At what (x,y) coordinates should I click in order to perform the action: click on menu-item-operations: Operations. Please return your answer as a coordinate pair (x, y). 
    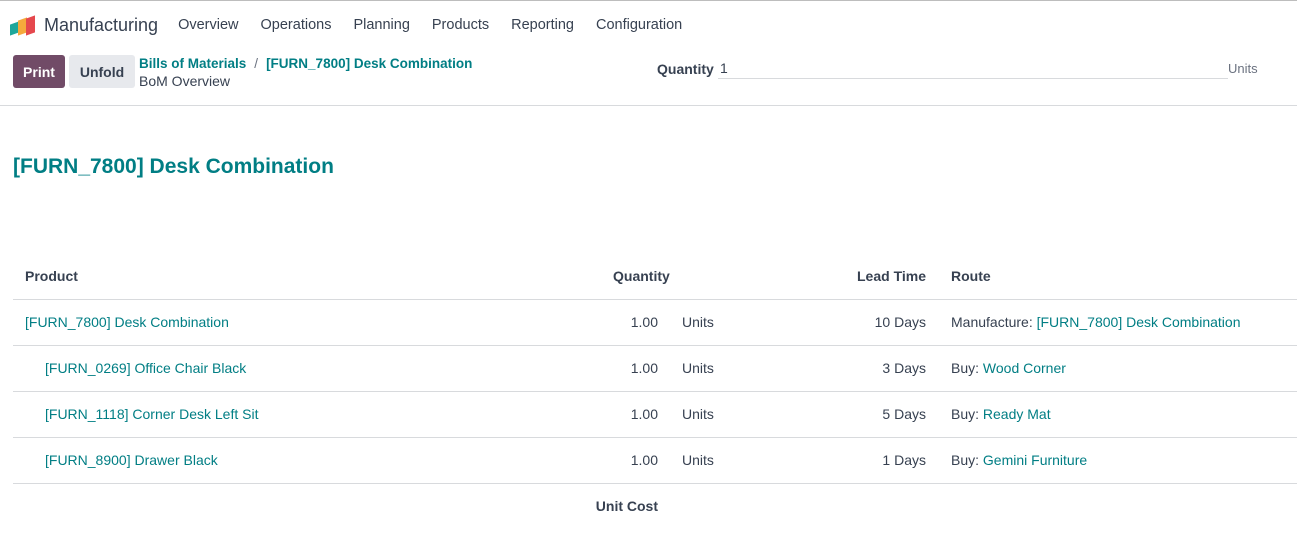
    Looking at the image, I should click on (296, 25).